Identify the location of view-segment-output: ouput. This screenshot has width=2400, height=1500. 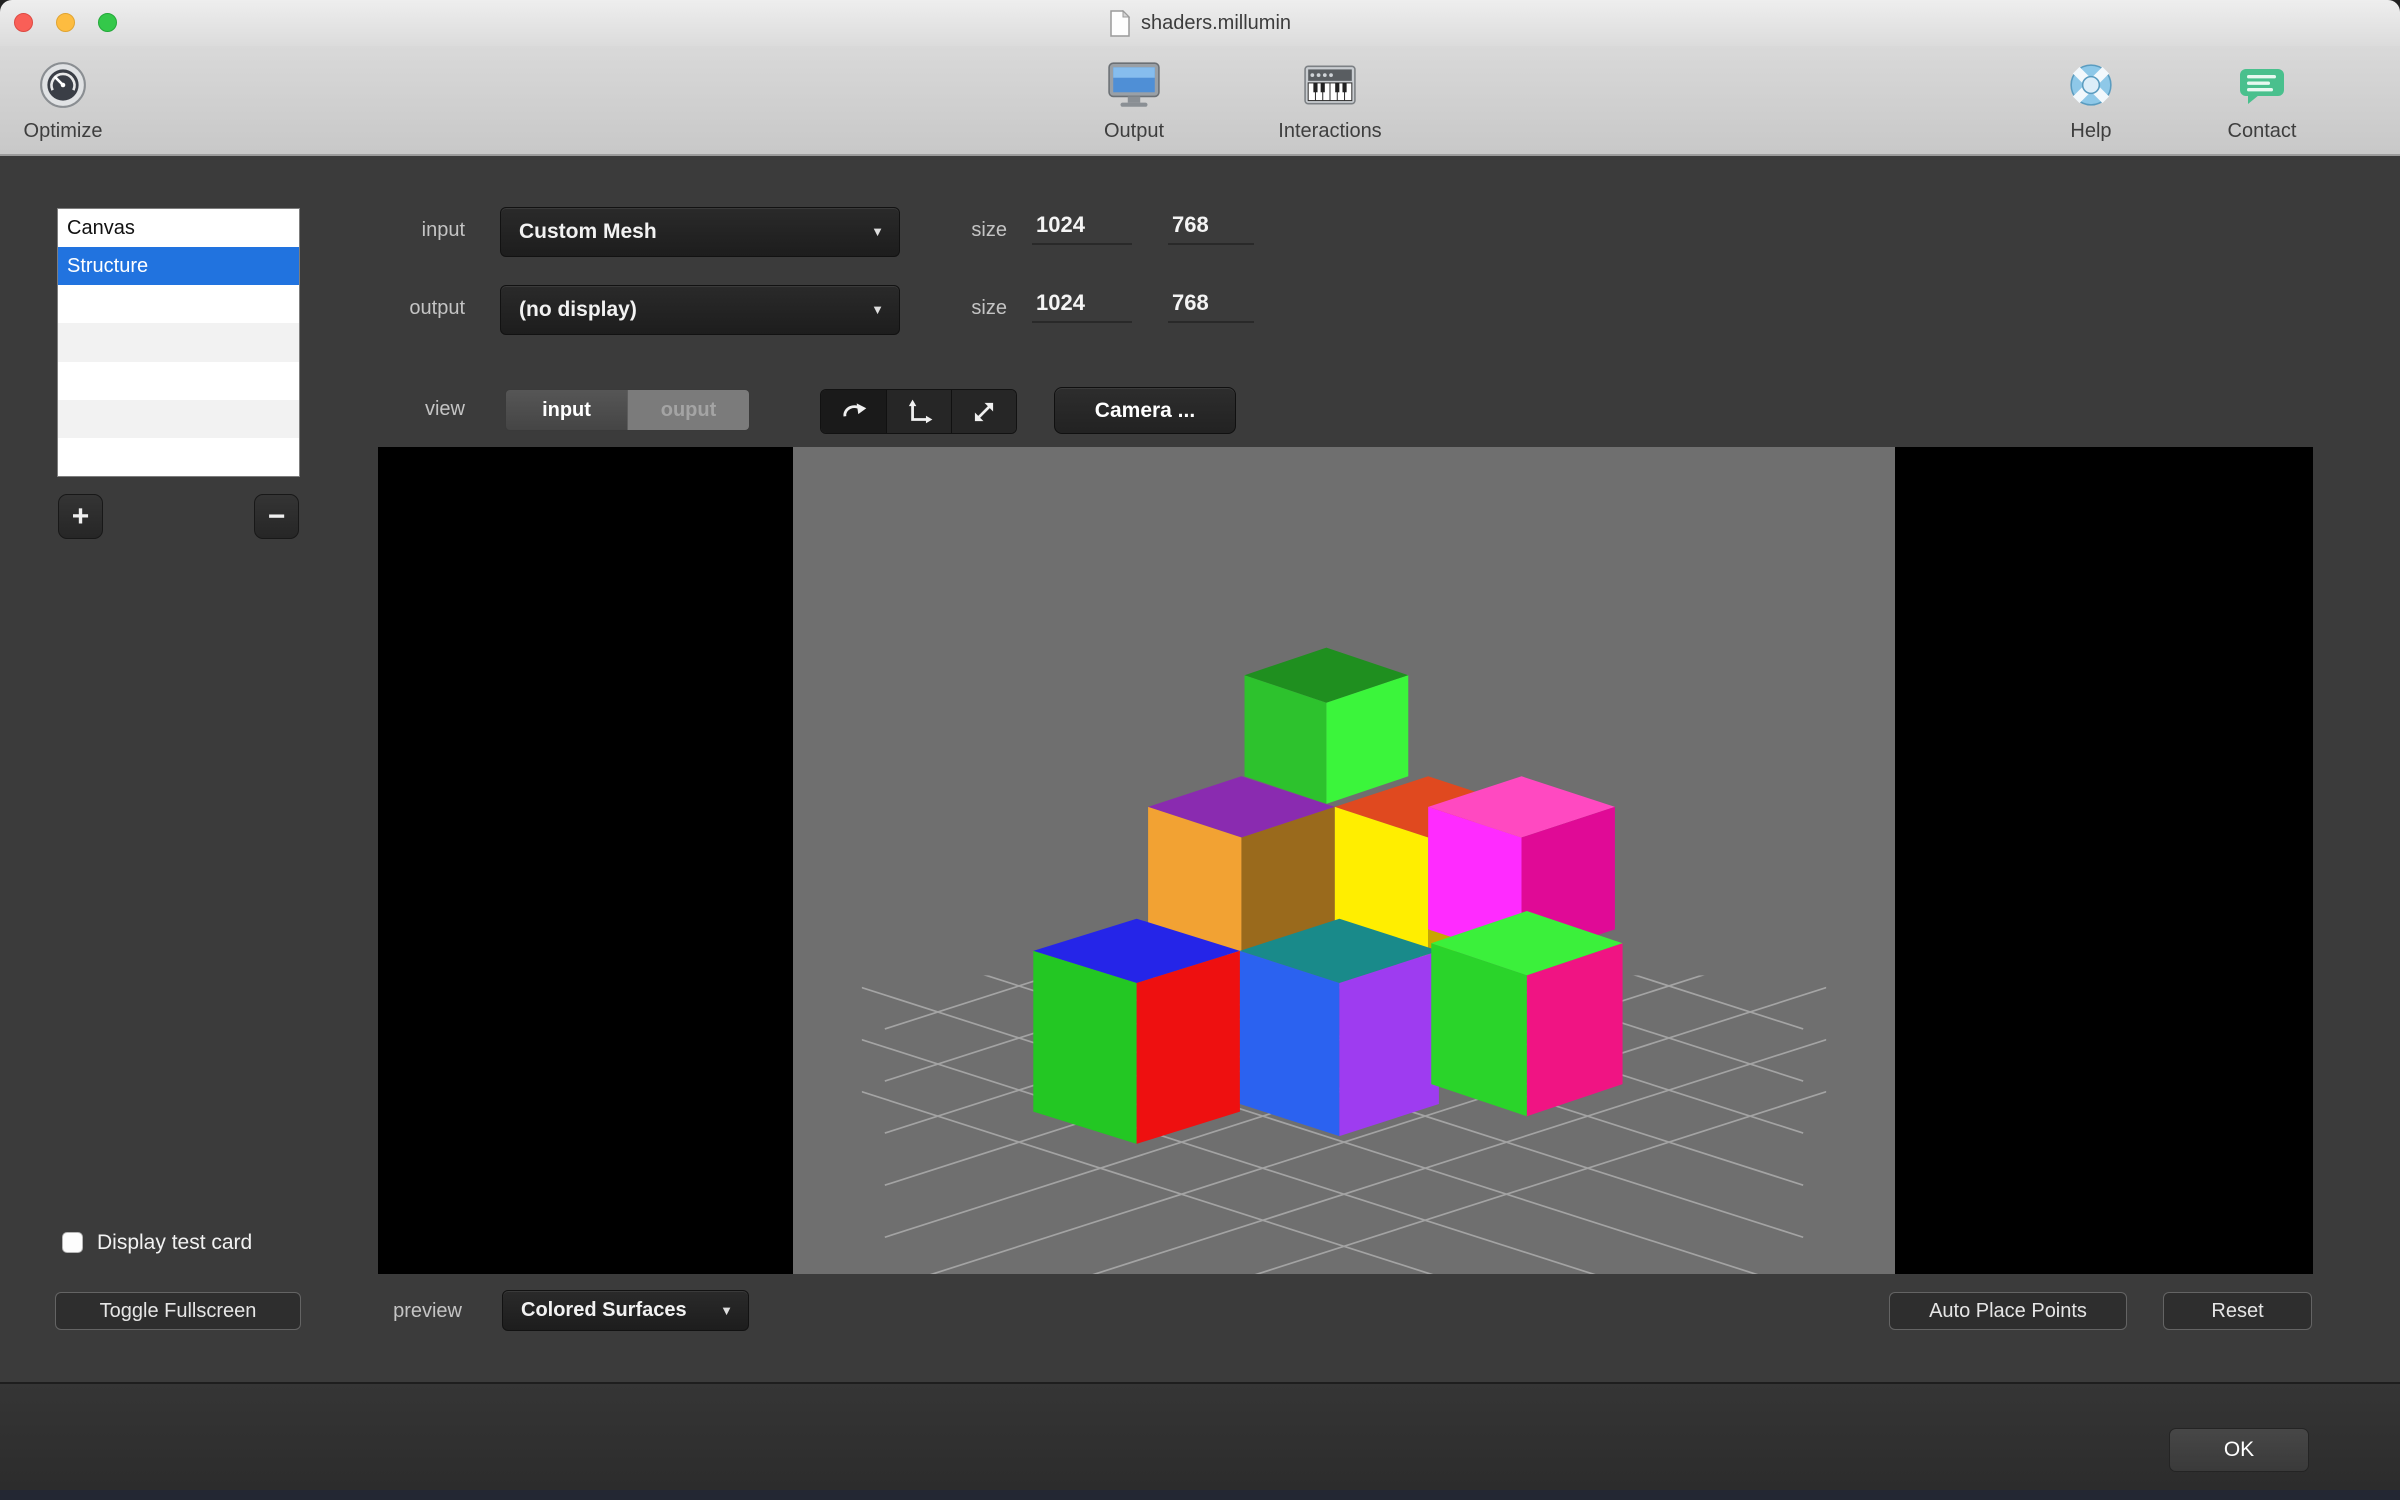
(688, 410).